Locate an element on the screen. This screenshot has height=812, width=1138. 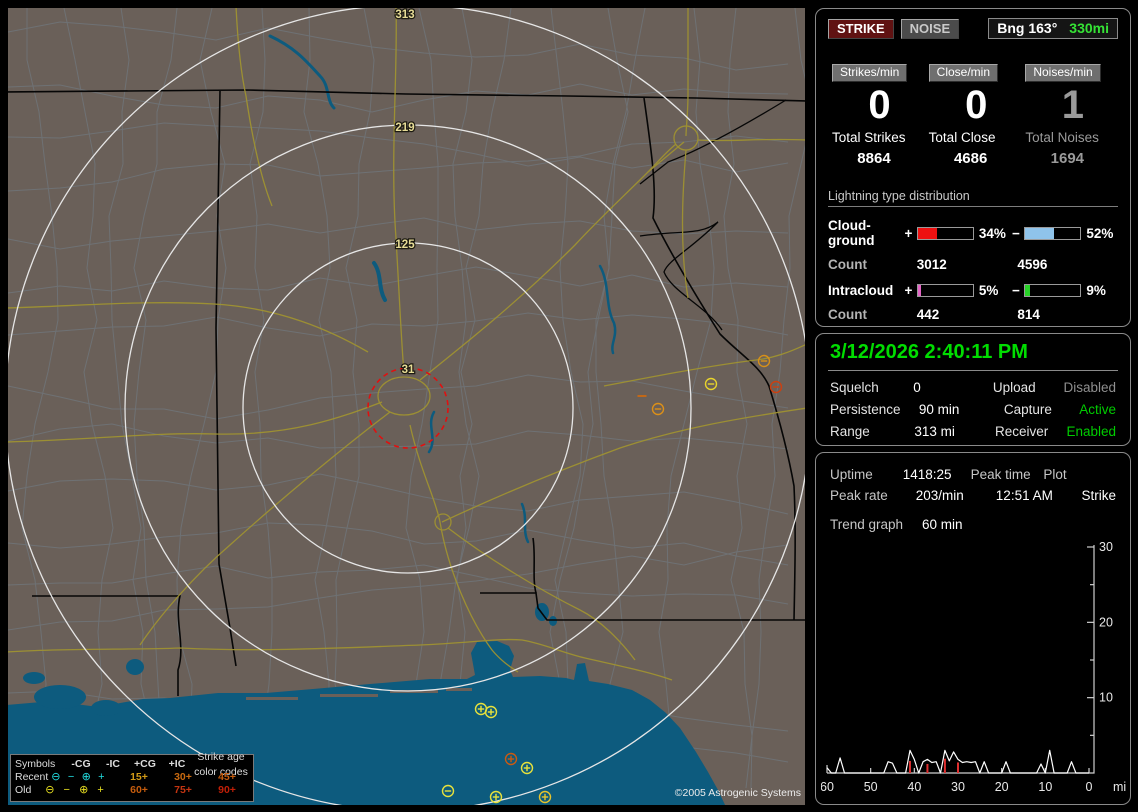
cg-positive-percent: 34% is located at coordinates (992, 233).